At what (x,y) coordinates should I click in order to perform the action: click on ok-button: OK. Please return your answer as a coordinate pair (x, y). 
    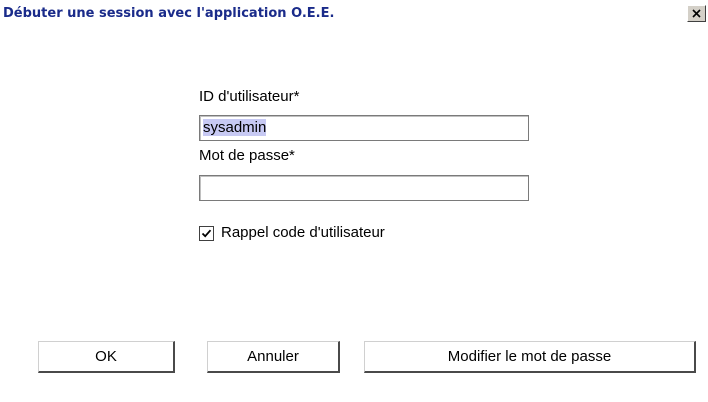
    Looking at the image, I should click on (106, 357).